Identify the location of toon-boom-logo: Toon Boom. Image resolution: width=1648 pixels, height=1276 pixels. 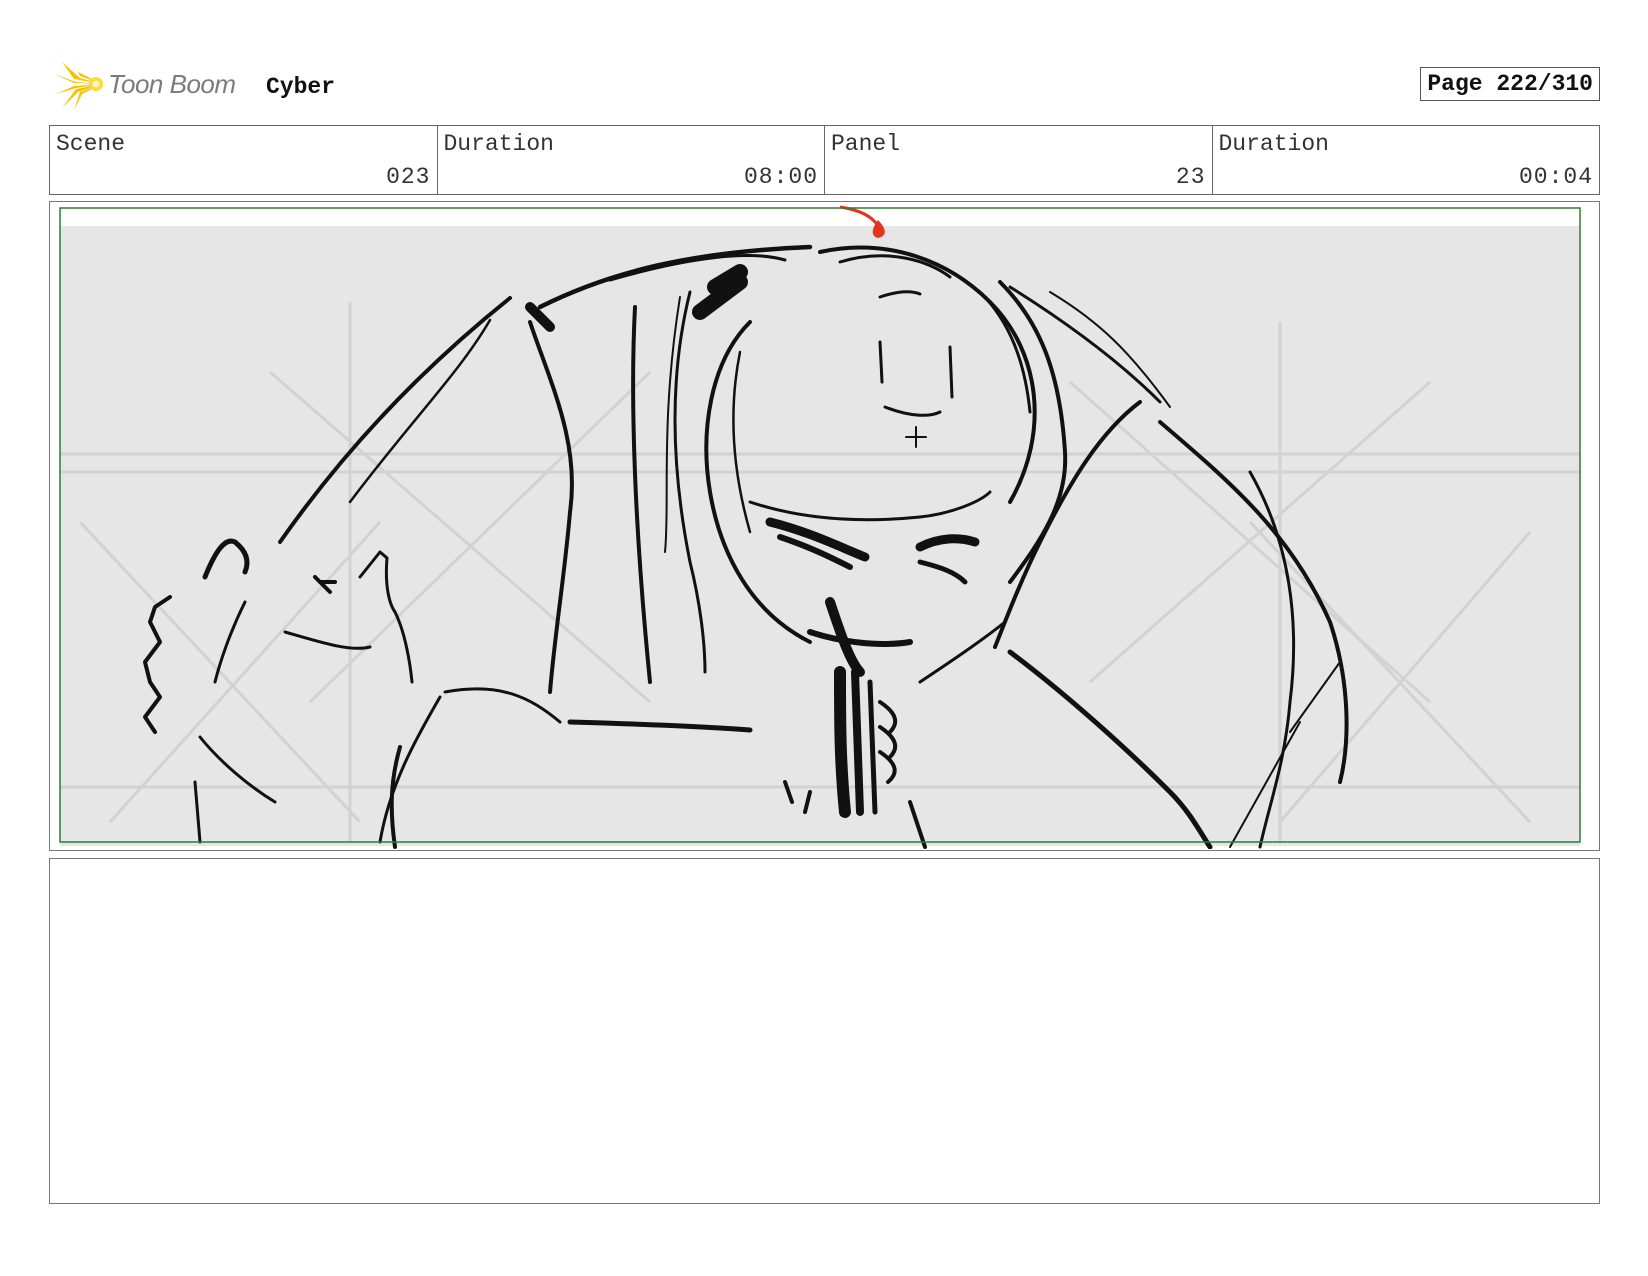
(144, 84).